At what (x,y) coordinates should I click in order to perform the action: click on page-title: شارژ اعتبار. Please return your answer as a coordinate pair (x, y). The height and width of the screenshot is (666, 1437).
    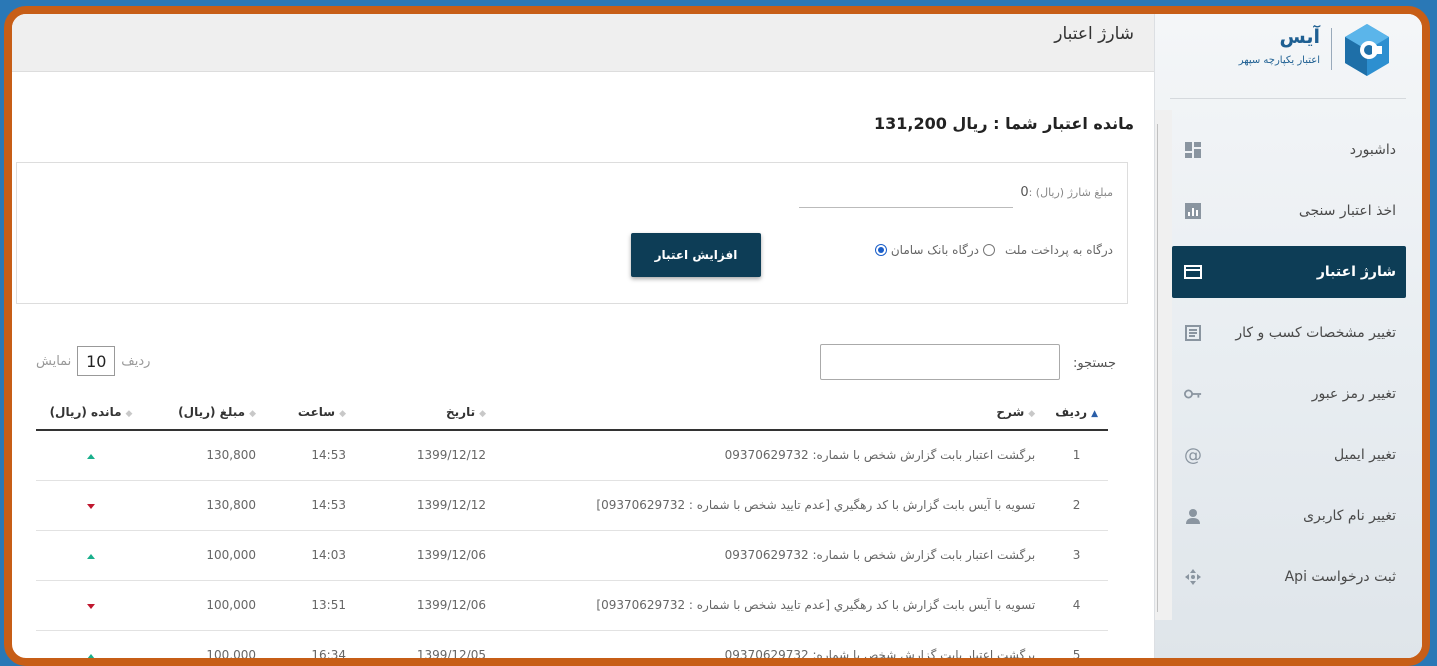
    Looking at the image, I should click on (1094, 34).